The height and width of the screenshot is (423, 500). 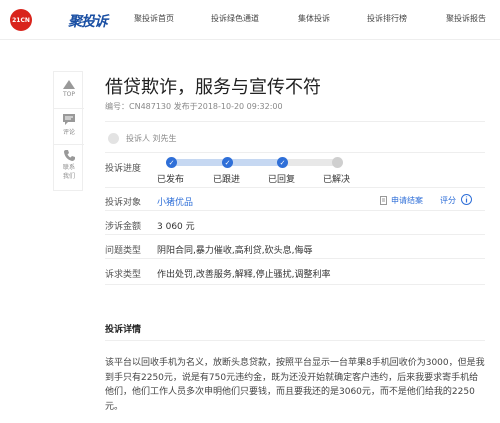 What do you see at coordinates (295, 340) in the screenshot?
I see `details-divider` at bounding box center [295, 340].